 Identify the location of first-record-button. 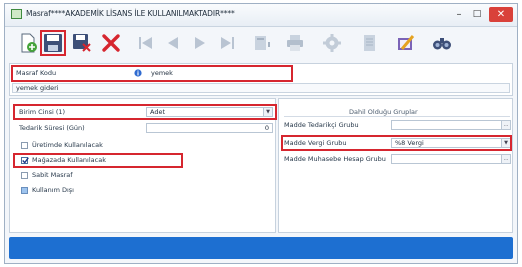
(146, 43).